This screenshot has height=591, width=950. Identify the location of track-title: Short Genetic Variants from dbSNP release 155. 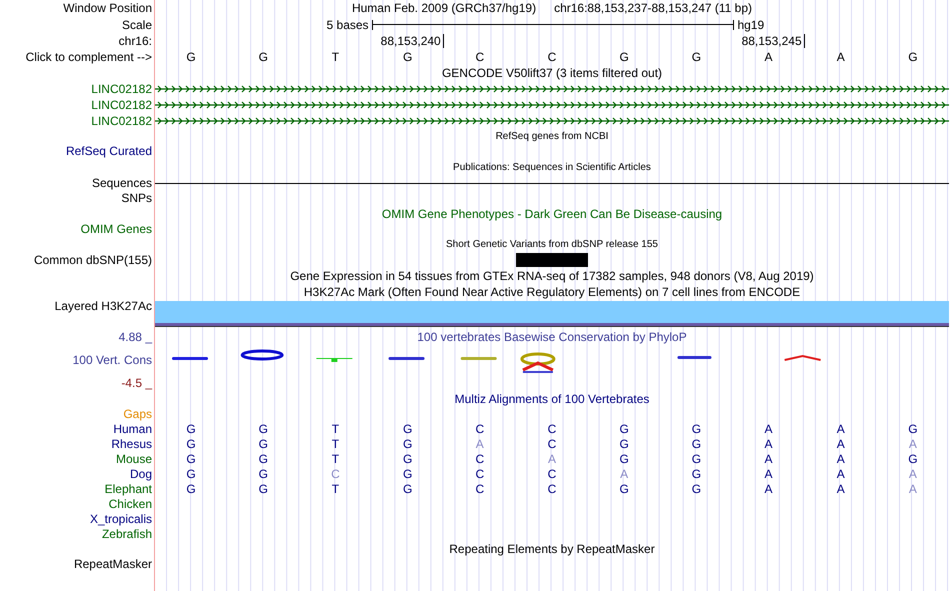
(552, 244).